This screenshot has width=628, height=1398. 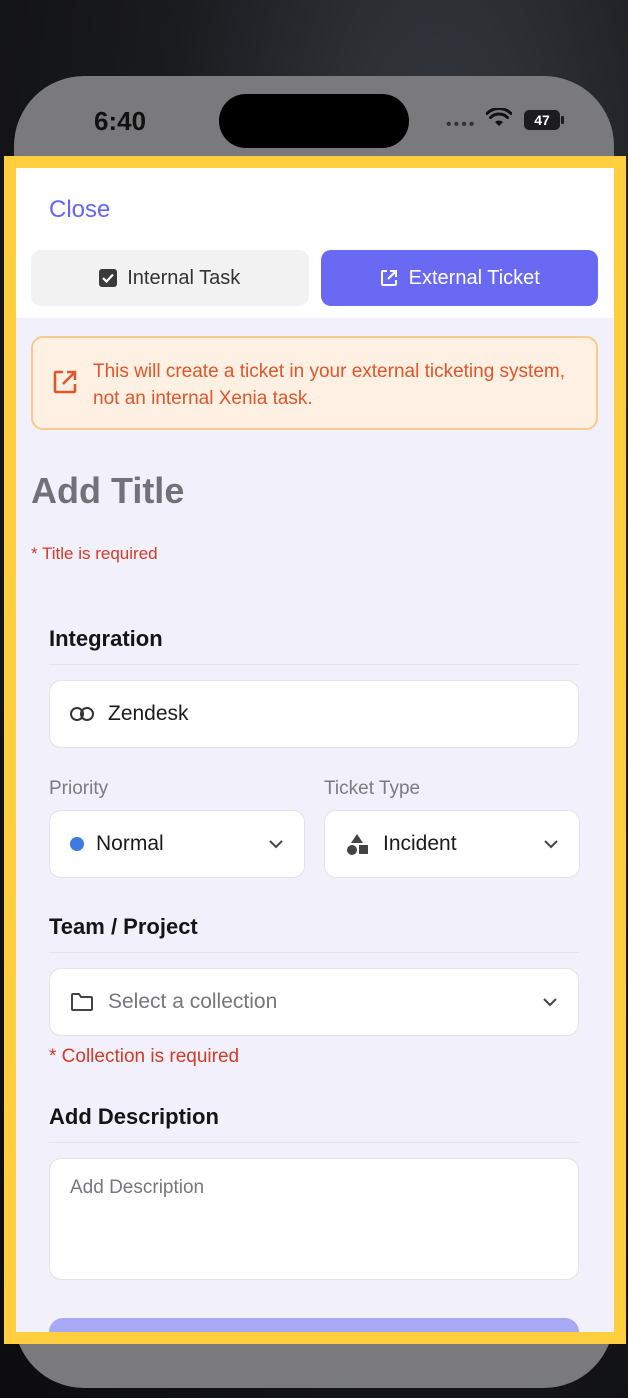 I want to click on dynamic-island, so click(x=314, y=121).